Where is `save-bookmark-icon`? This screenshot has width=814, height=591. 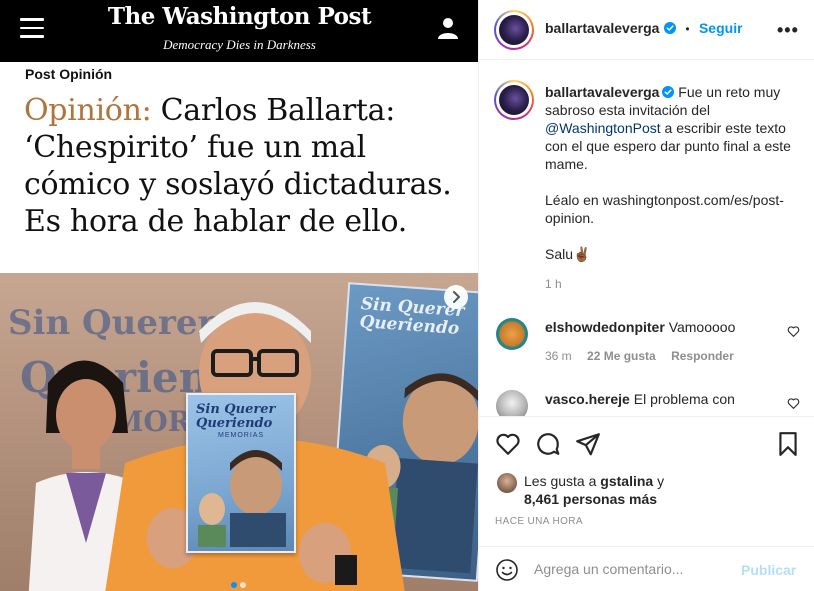
save-bookmark-icon is located at coordinates (788, 444).